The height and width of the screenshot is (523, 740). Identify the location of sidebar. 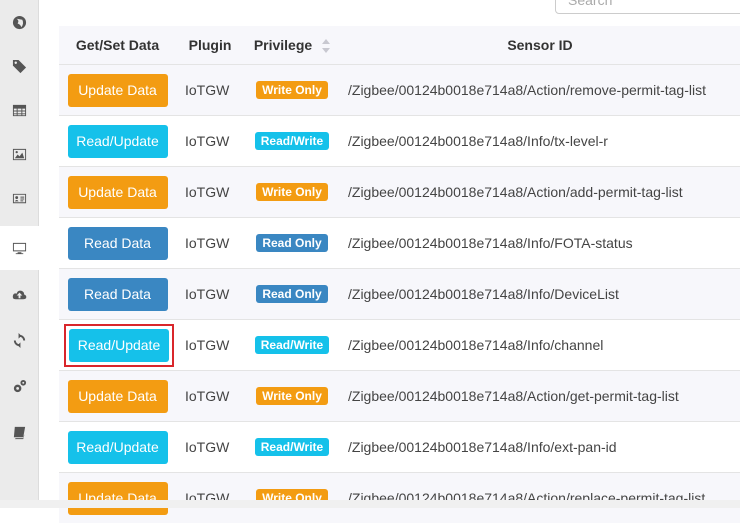
(19, 254).